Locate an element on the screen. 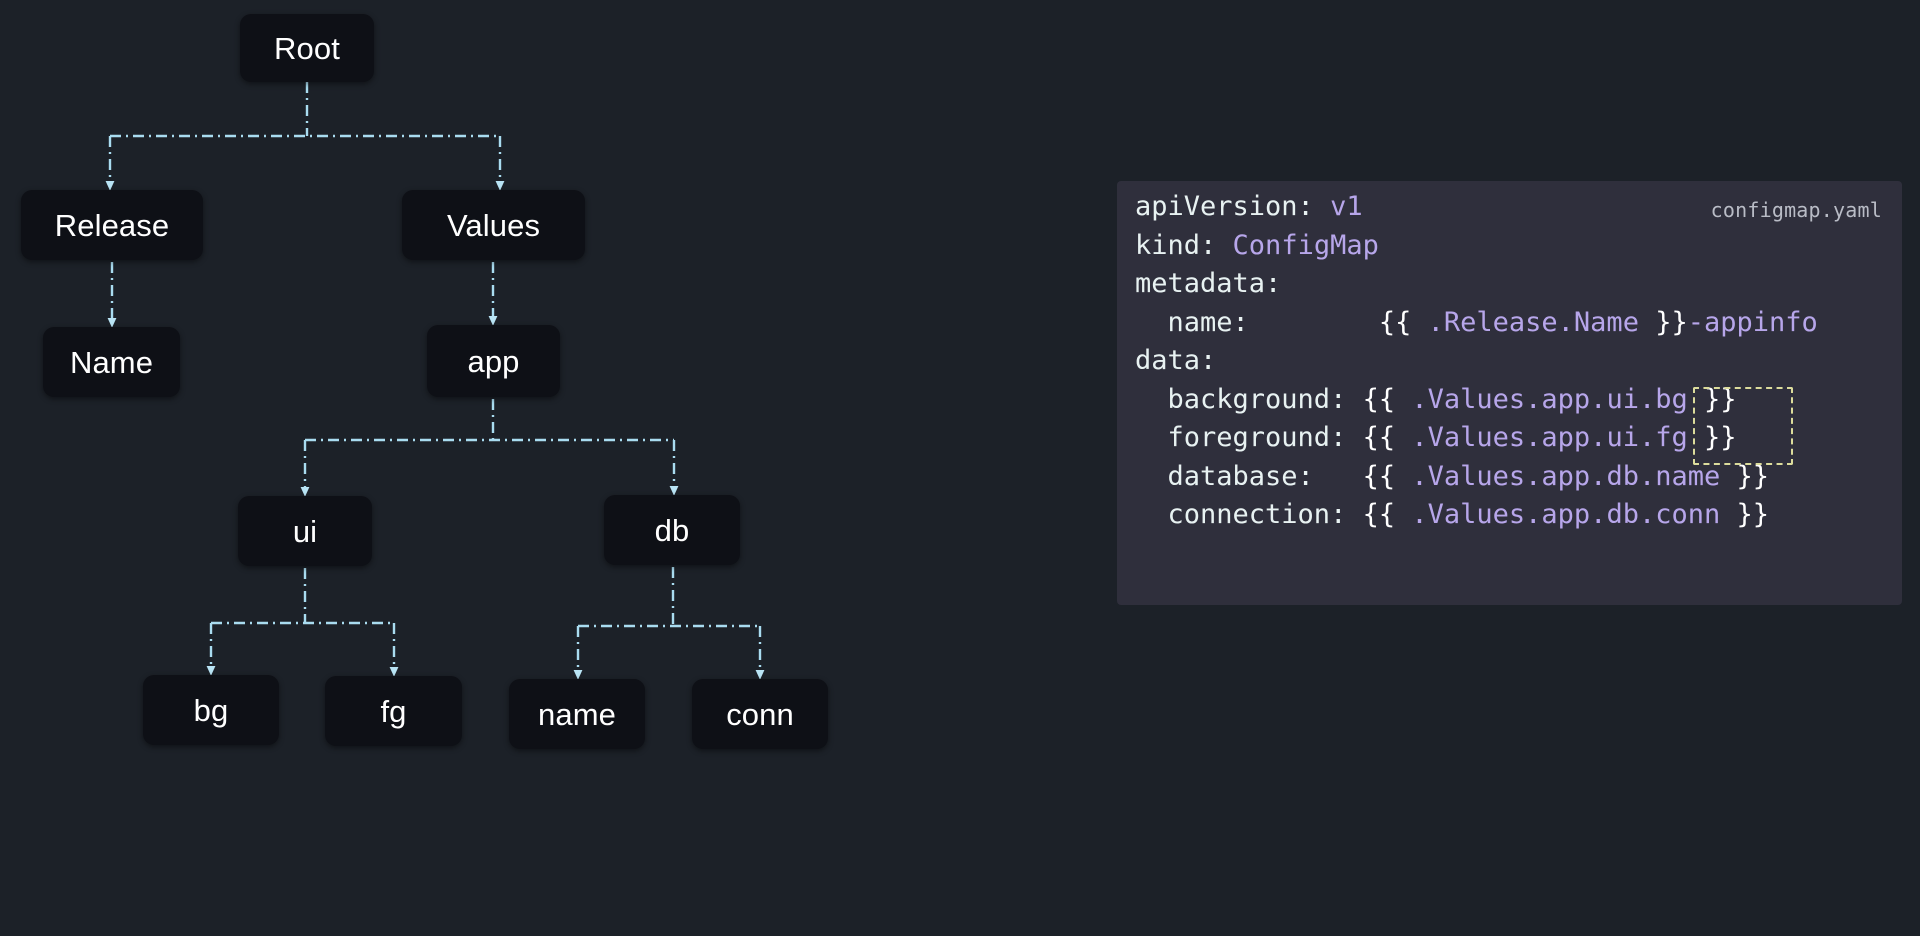 The width and height of the screenshot is (1920, 936). tree-node-fg: fg is located at coordinates (393, 711).